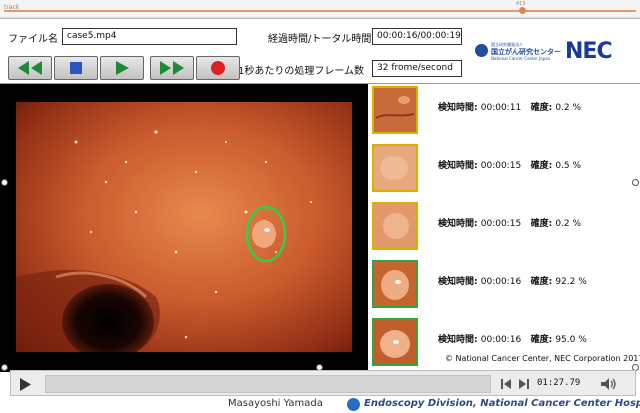 This screenshot has width=640, height=413. I want to click on detection-info: 検知時間: 00:00:16 確度: 95.0 %, so click(512, 340).